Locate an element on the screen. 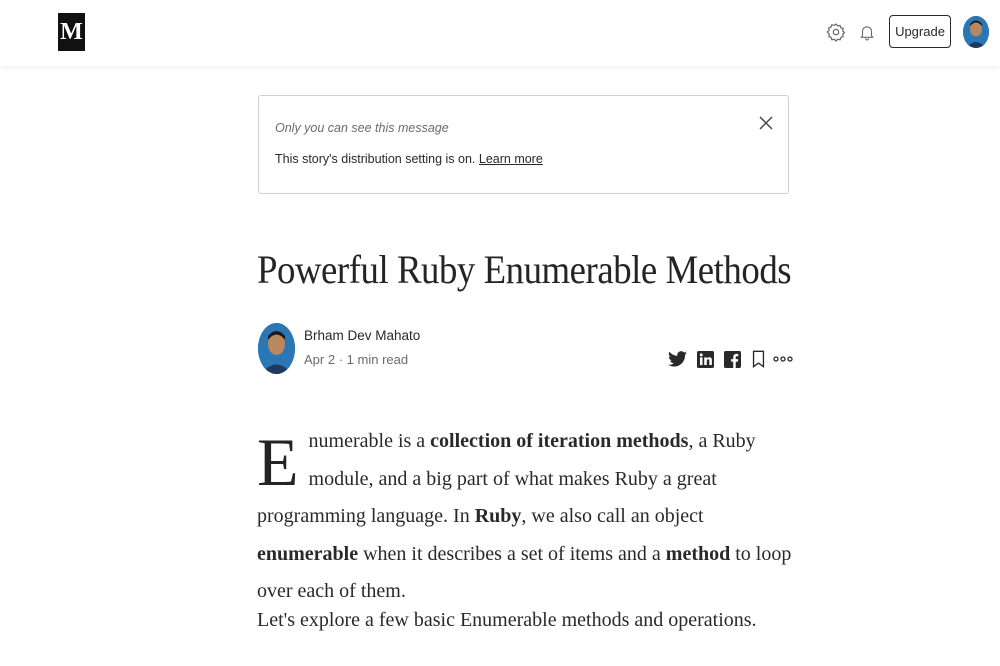 Image resolution: width=1000 pixels, height=666 pixels. upgrade-button: Upgrade is located at coordinates (920, 31).